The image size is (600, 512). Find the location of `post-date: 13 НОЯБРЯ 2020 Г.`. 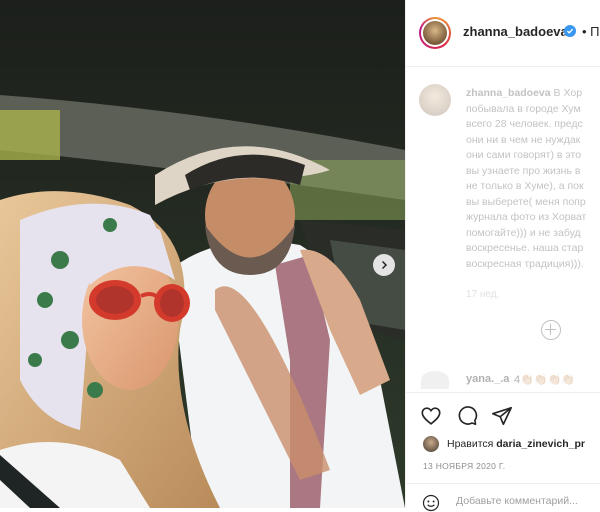

post-date: 13 НОЯБРЯ 2020 Г. is located at coordinates (464, 466).